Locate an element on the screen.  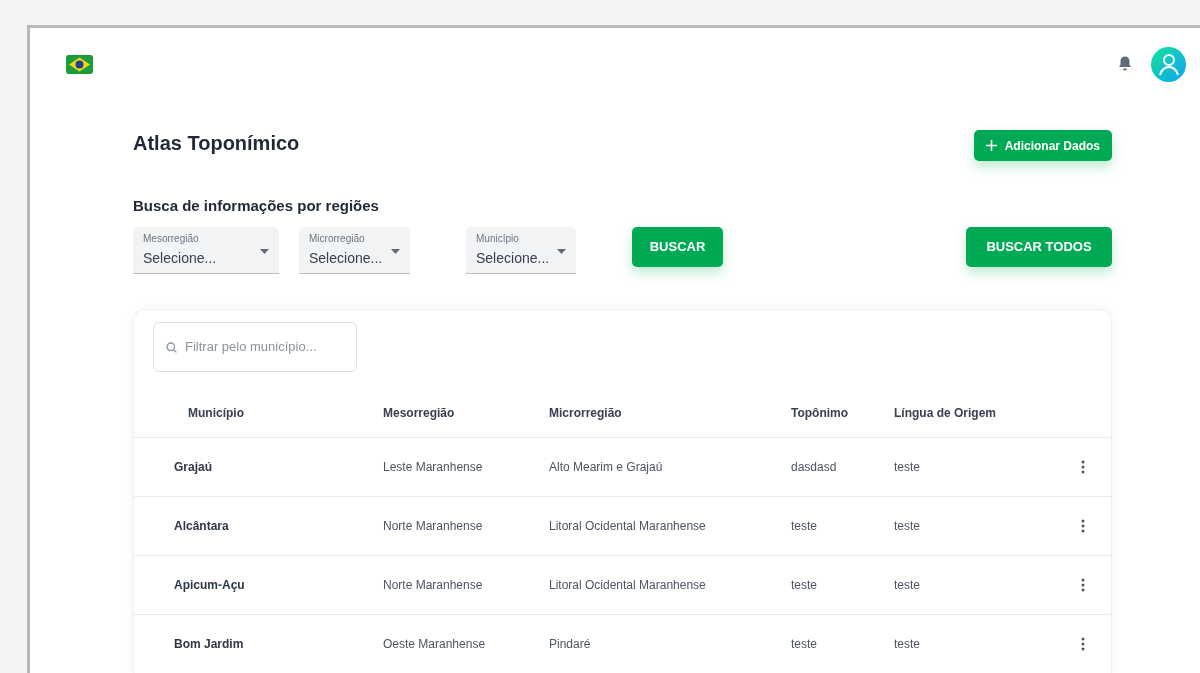
bell-icon is located at coordinates (1125, 64).